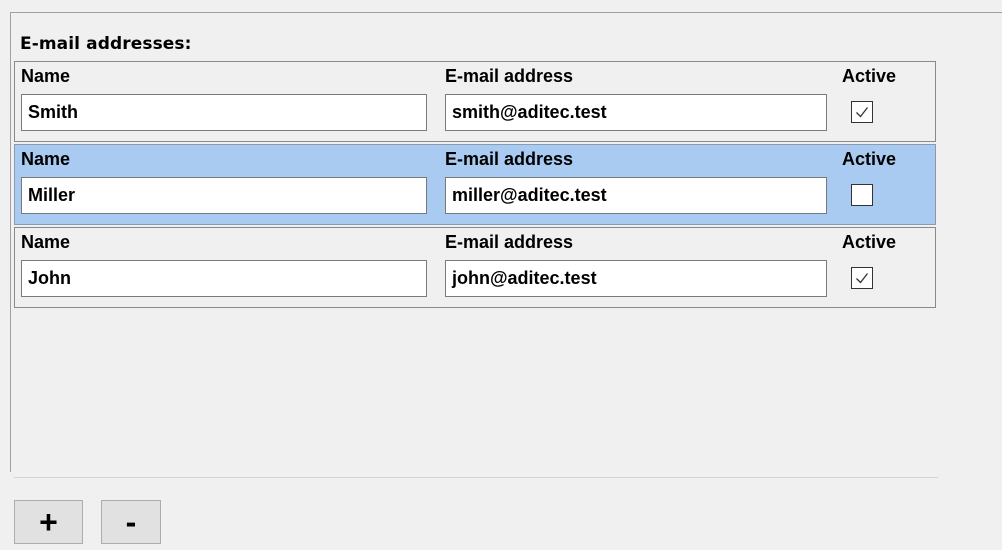 The width and height of the screenshot is (1002, 550). I want to click on group-border-top, so click(506, 12).